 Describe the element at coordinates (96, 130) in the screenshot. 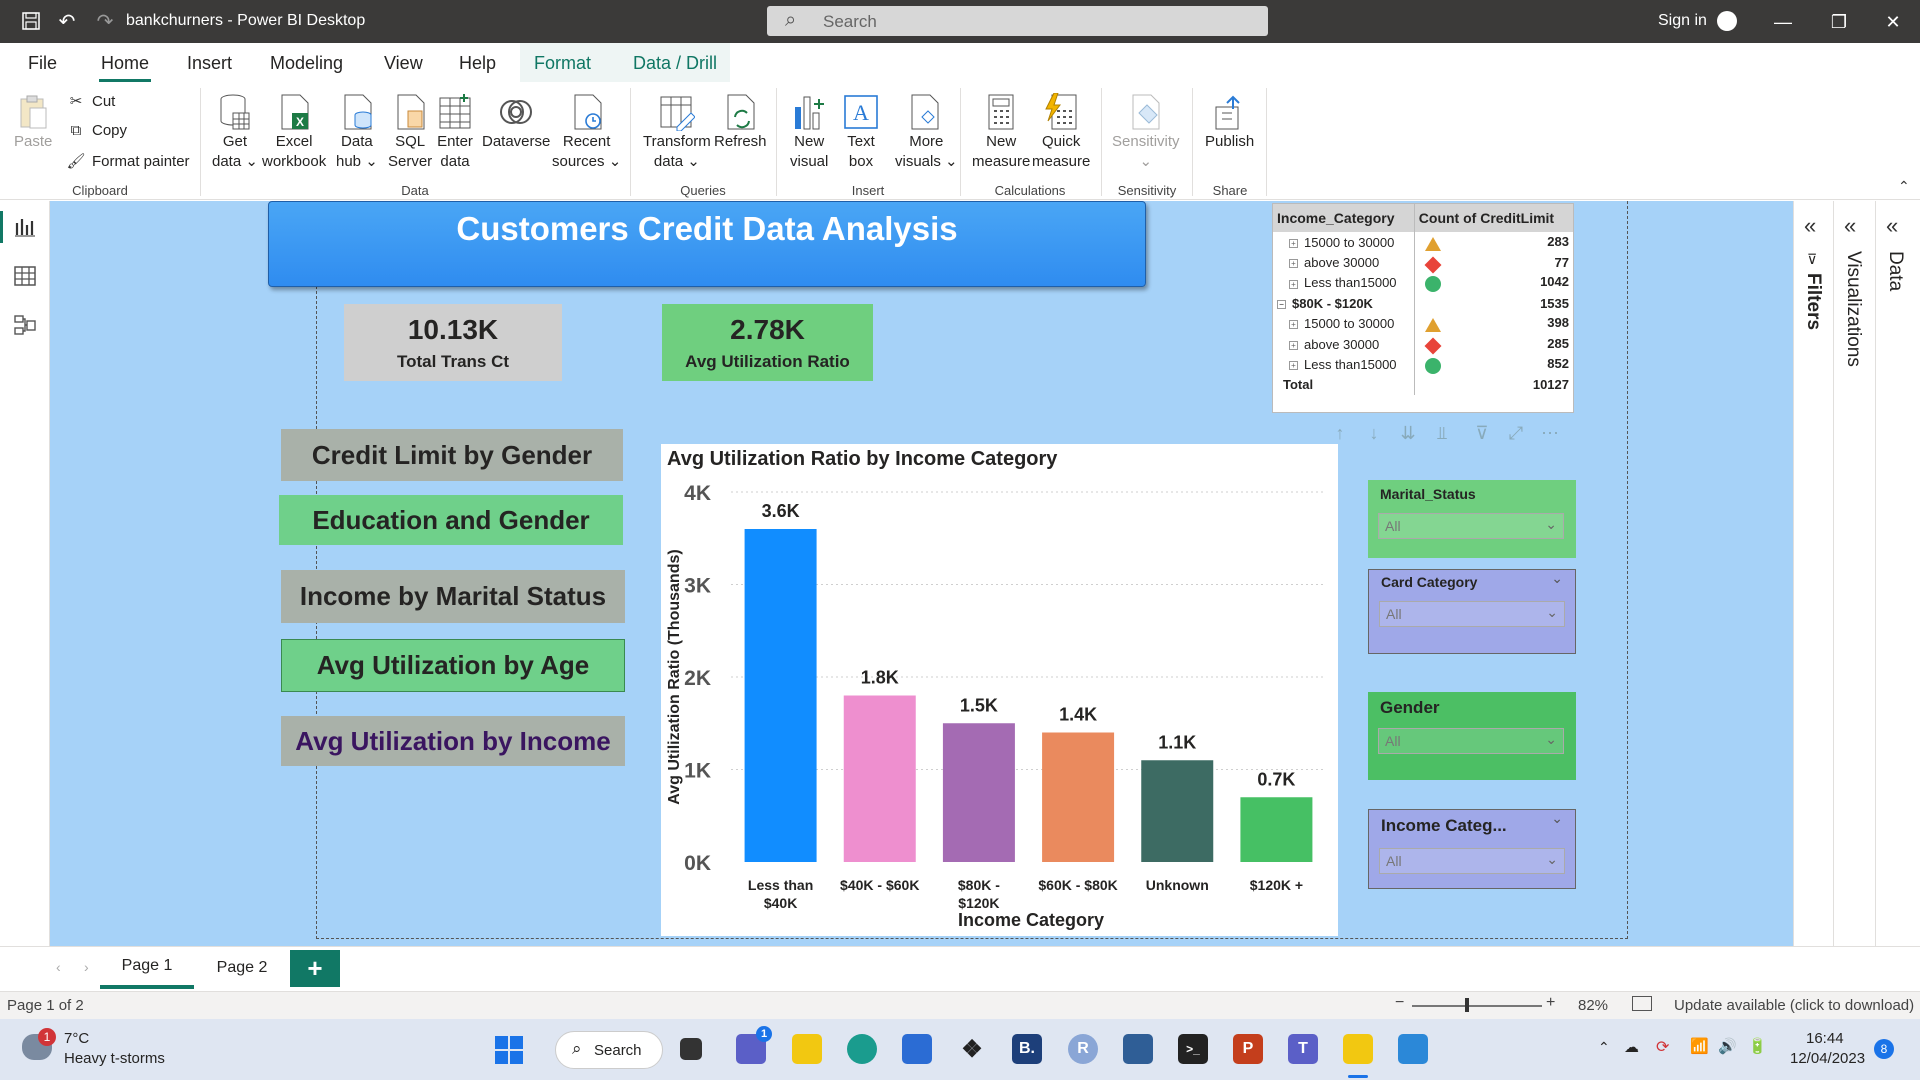

I see `copy-button: ⧉ Copy` at that location.